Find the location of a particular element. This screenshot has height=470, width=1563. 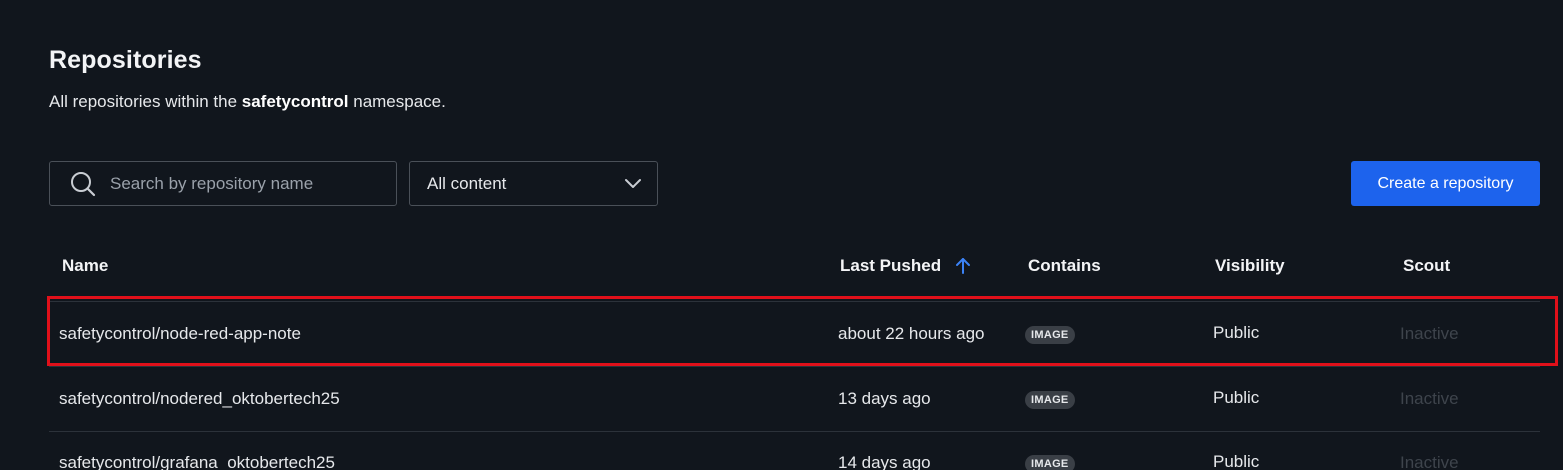

content-filter-select: All content is located at coordinates (533, 183).